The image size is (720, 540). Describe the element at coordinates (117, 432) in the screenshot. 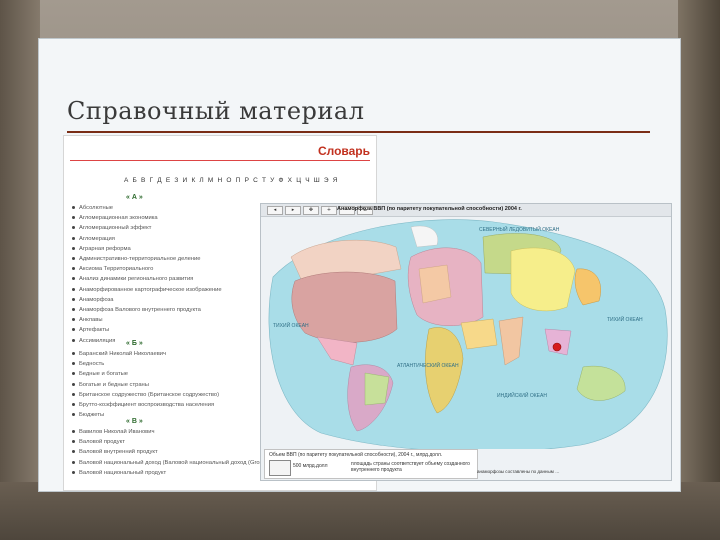

I see `dictionary-term-label: Вавилов Николай Иванович` at that location.